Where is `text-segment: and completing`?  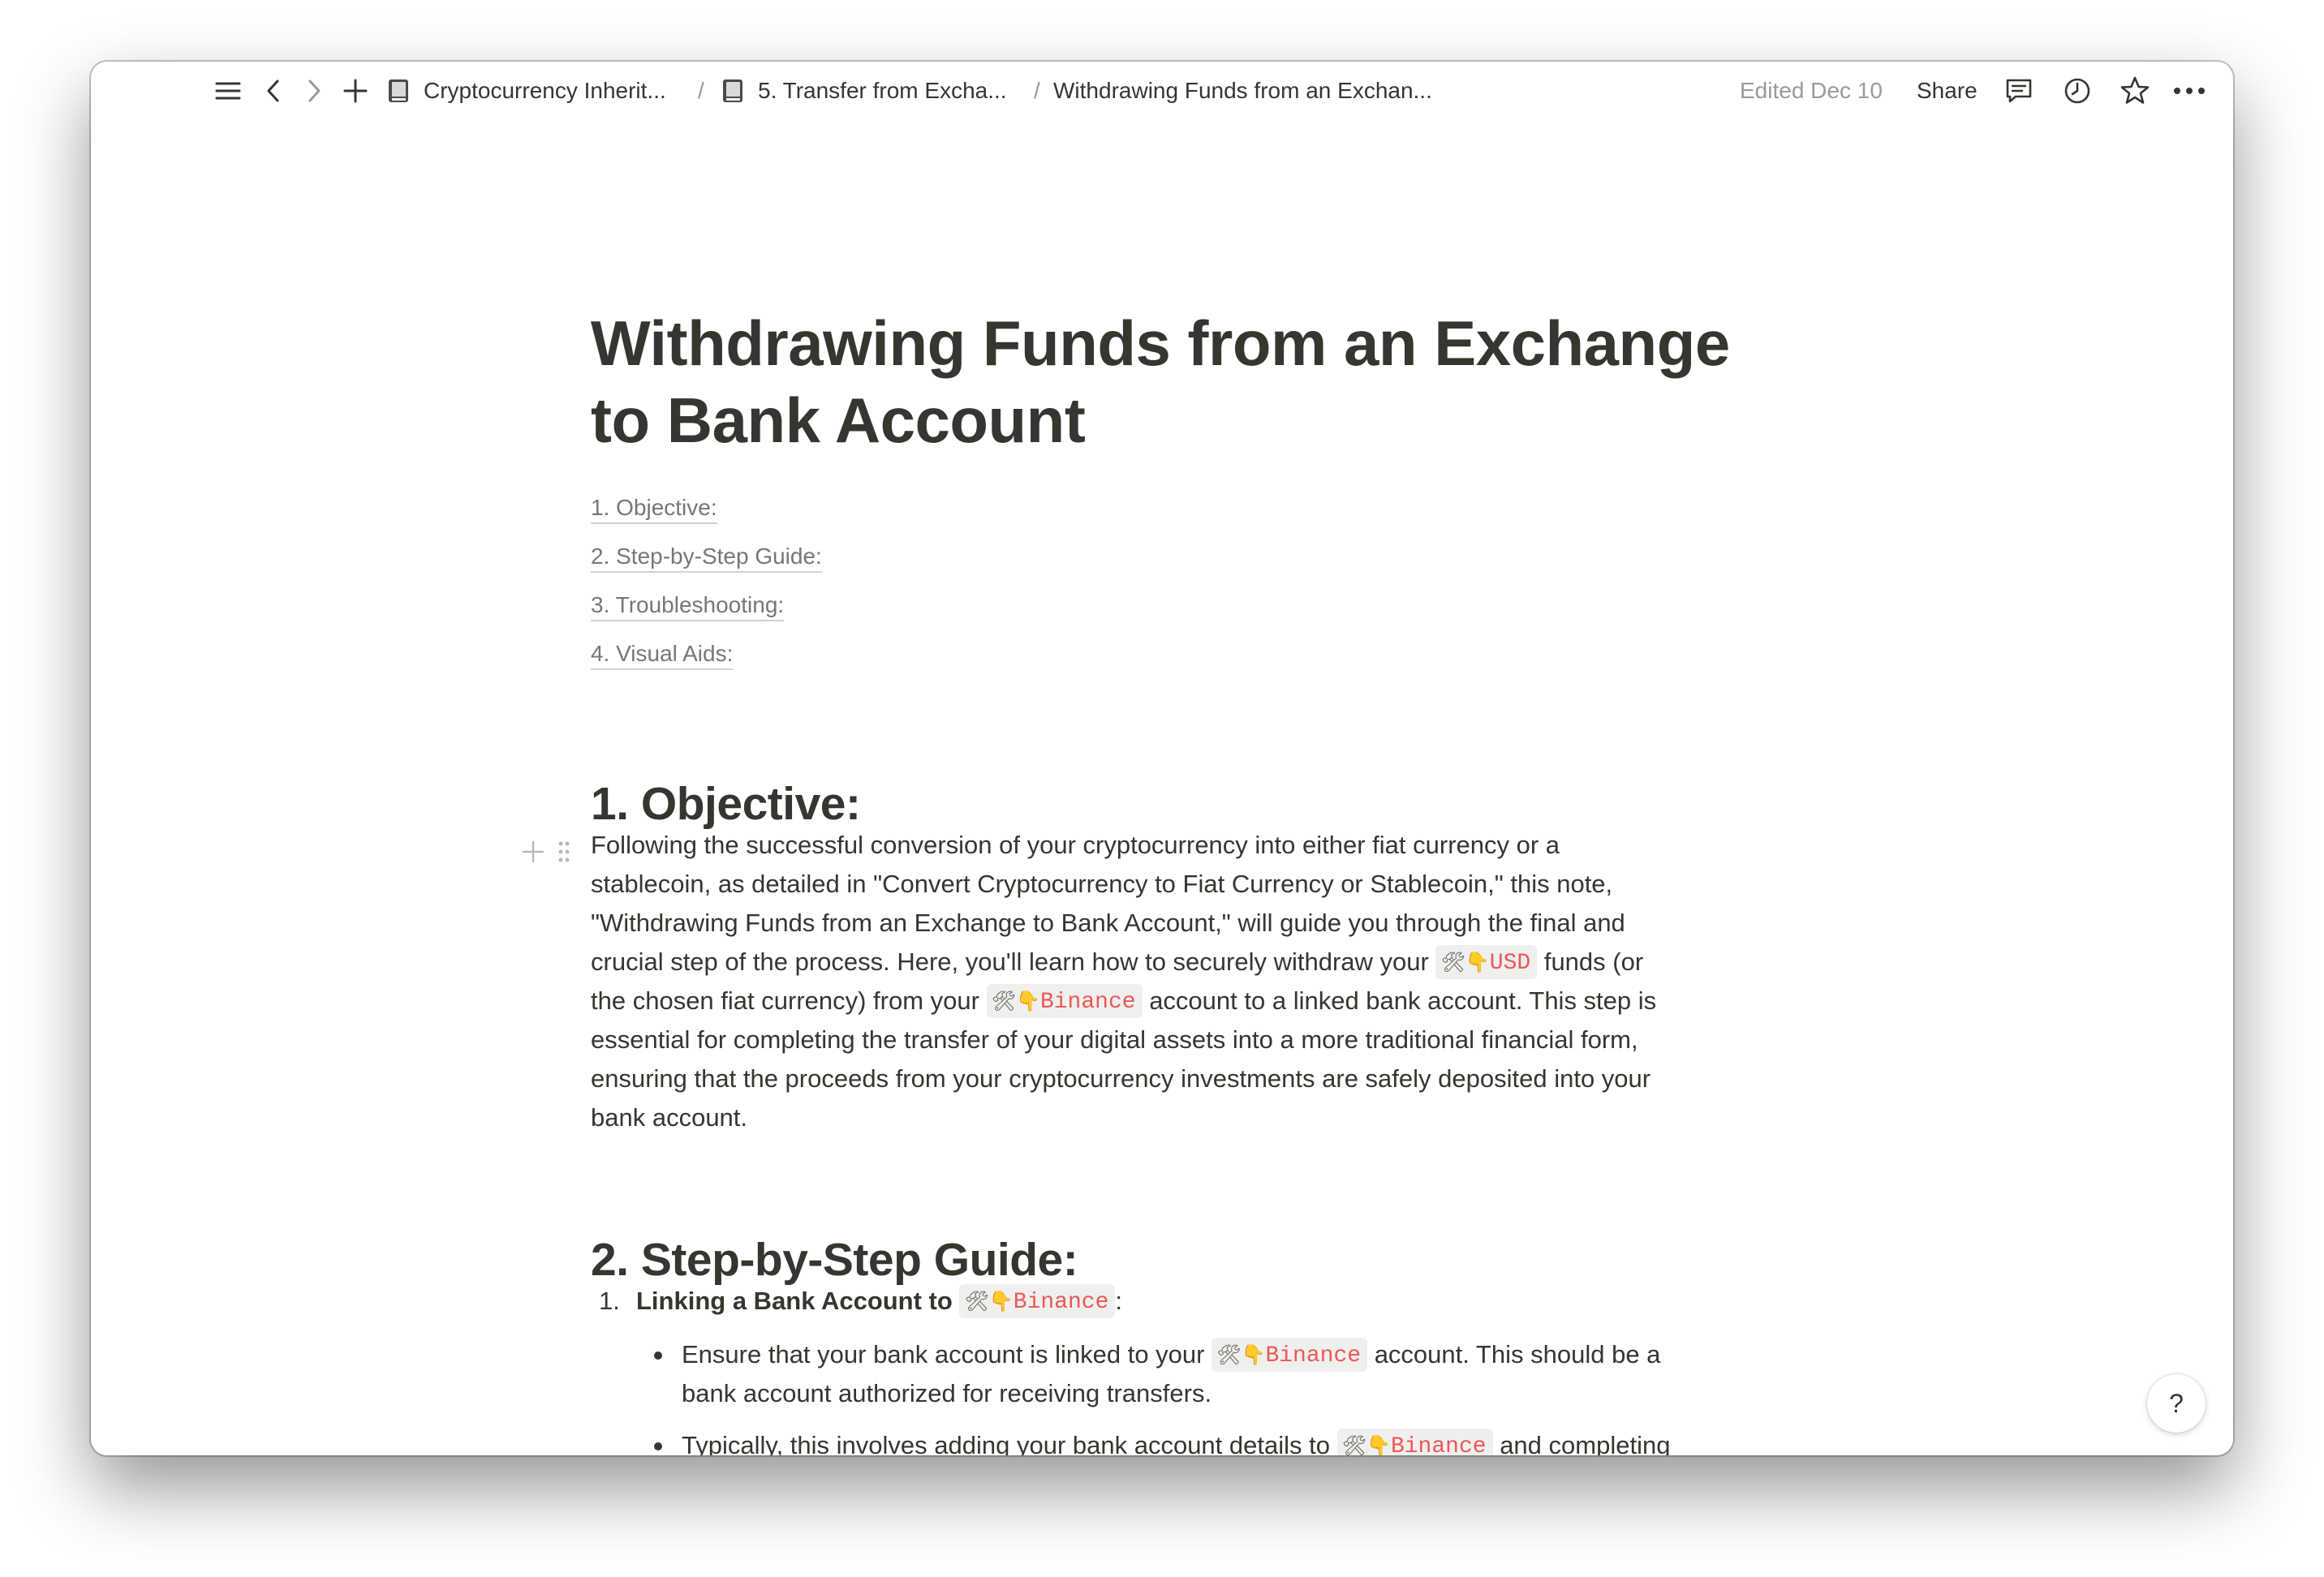 text-segment: and completing is located at coordinates (1581, 1443).